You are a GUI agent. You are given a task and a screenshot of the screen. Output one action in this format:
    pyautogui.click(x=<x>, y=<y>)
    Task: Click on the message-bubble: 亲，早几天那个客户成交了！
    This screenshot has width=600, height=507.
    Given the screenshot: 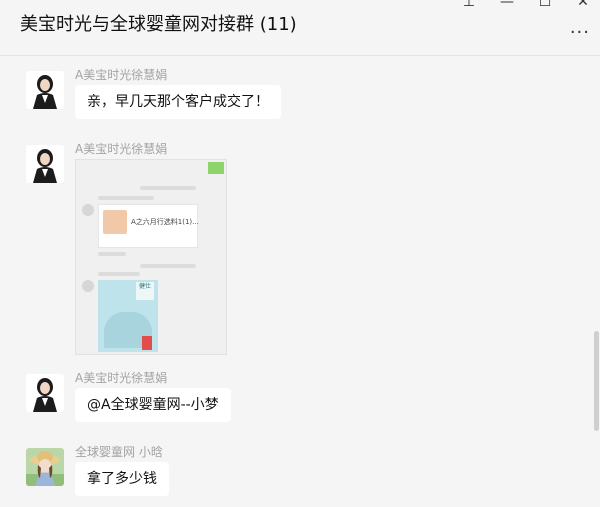 What is the action you would take?
    pyautogui.click(x=178, y=102)
    